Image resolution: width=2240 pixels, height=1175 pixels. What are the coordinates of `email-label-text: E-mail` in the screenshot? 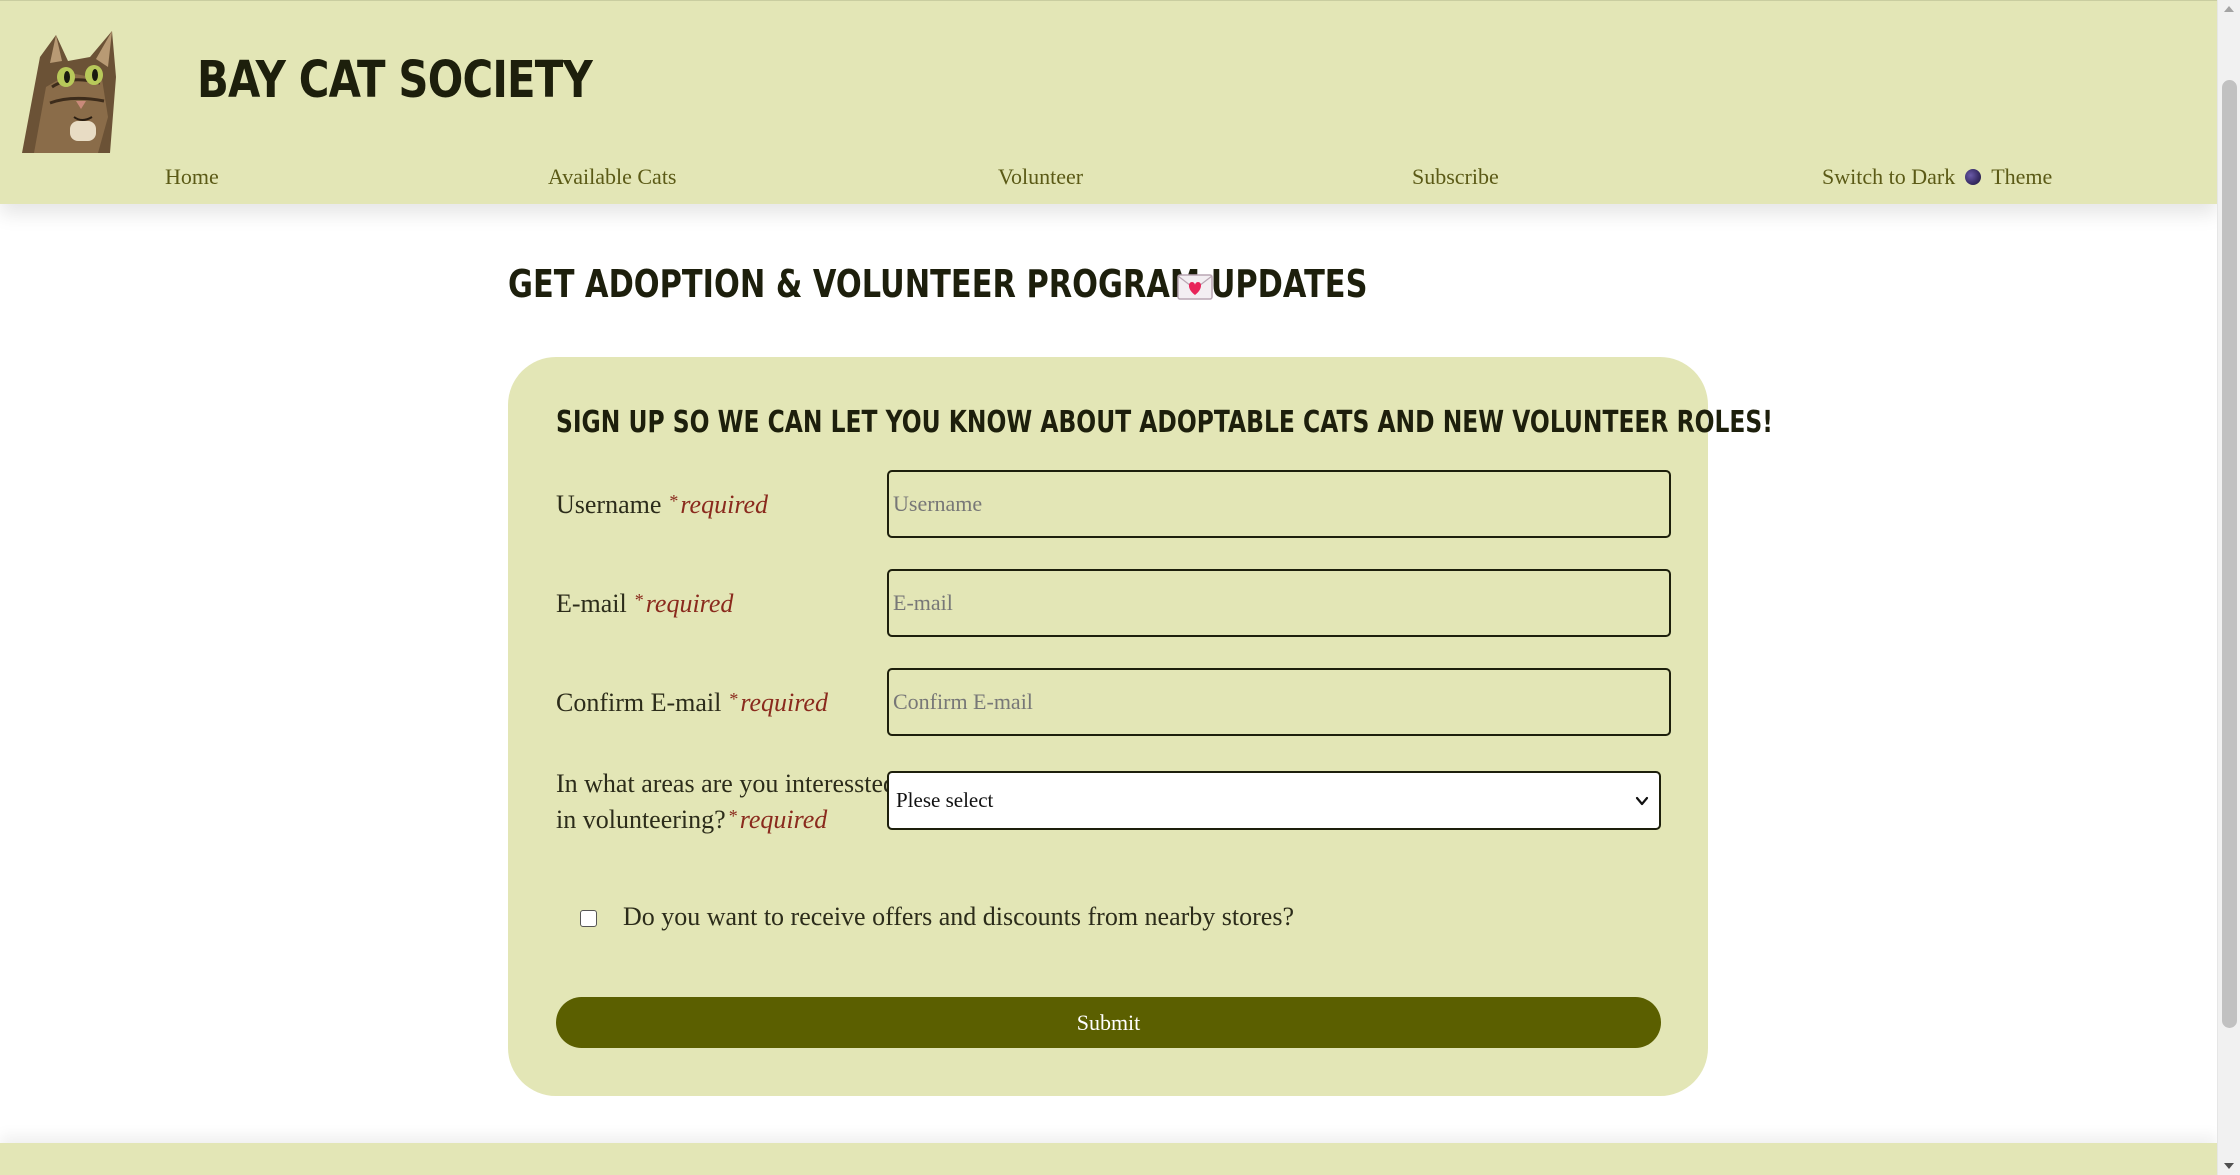 It's located at (591, 603).